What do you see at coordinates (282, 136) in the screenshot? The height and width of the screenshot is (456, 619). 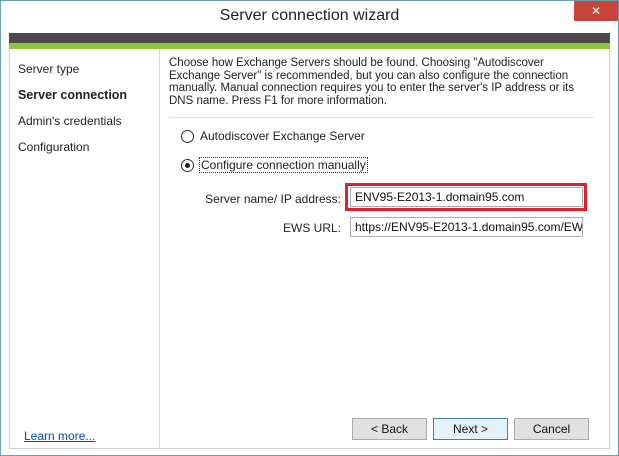 I see `autodiscover-label: Autodiscover Exchange Server` at bounding box center [282, 136].